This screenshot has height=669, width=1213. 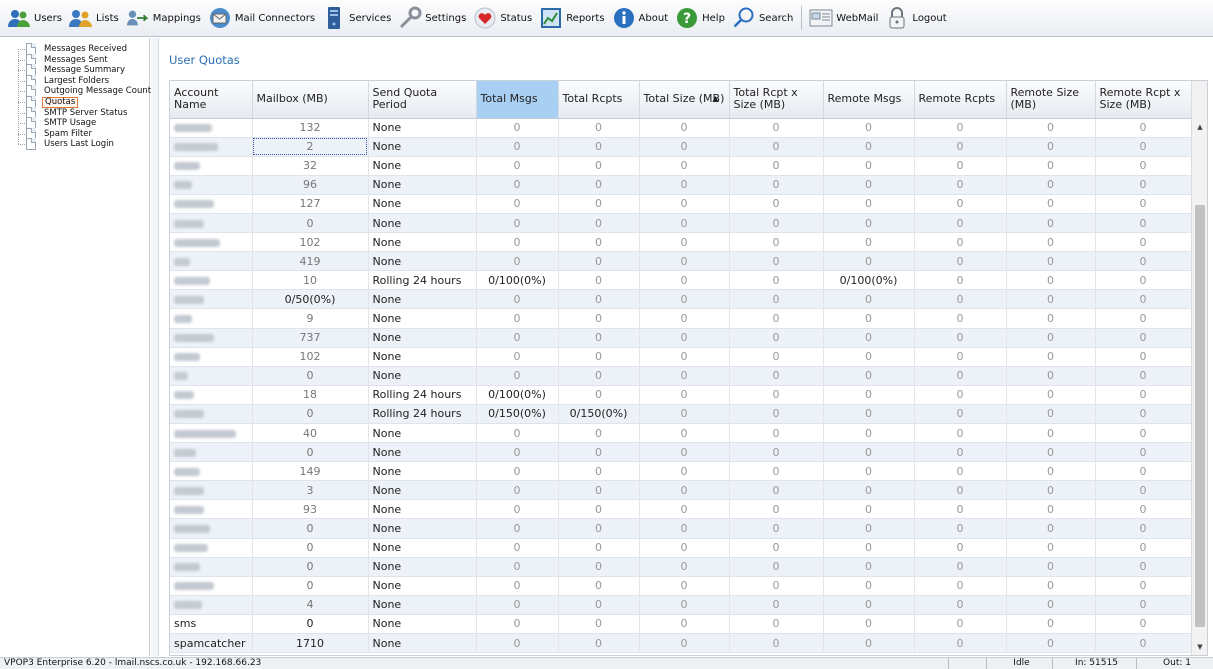 I want to click on column-header-mailbox-mb: Mailbox (MB), so click(x=310, y=100).